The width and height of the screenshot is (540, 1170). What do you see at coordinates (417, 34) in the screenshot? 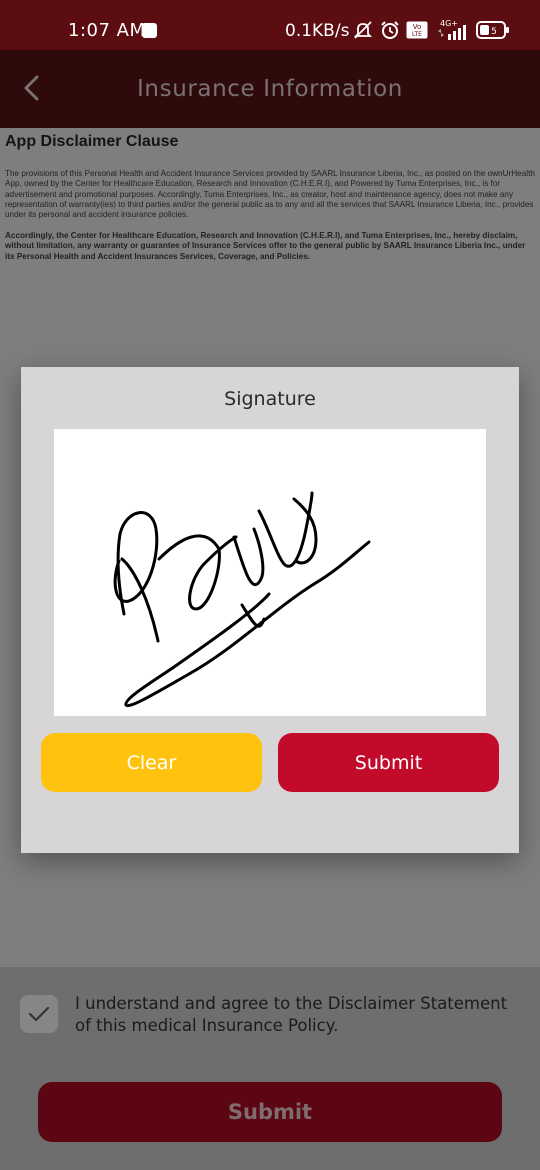
I see `svg-text: LTE` at bounding box center [417, 34].